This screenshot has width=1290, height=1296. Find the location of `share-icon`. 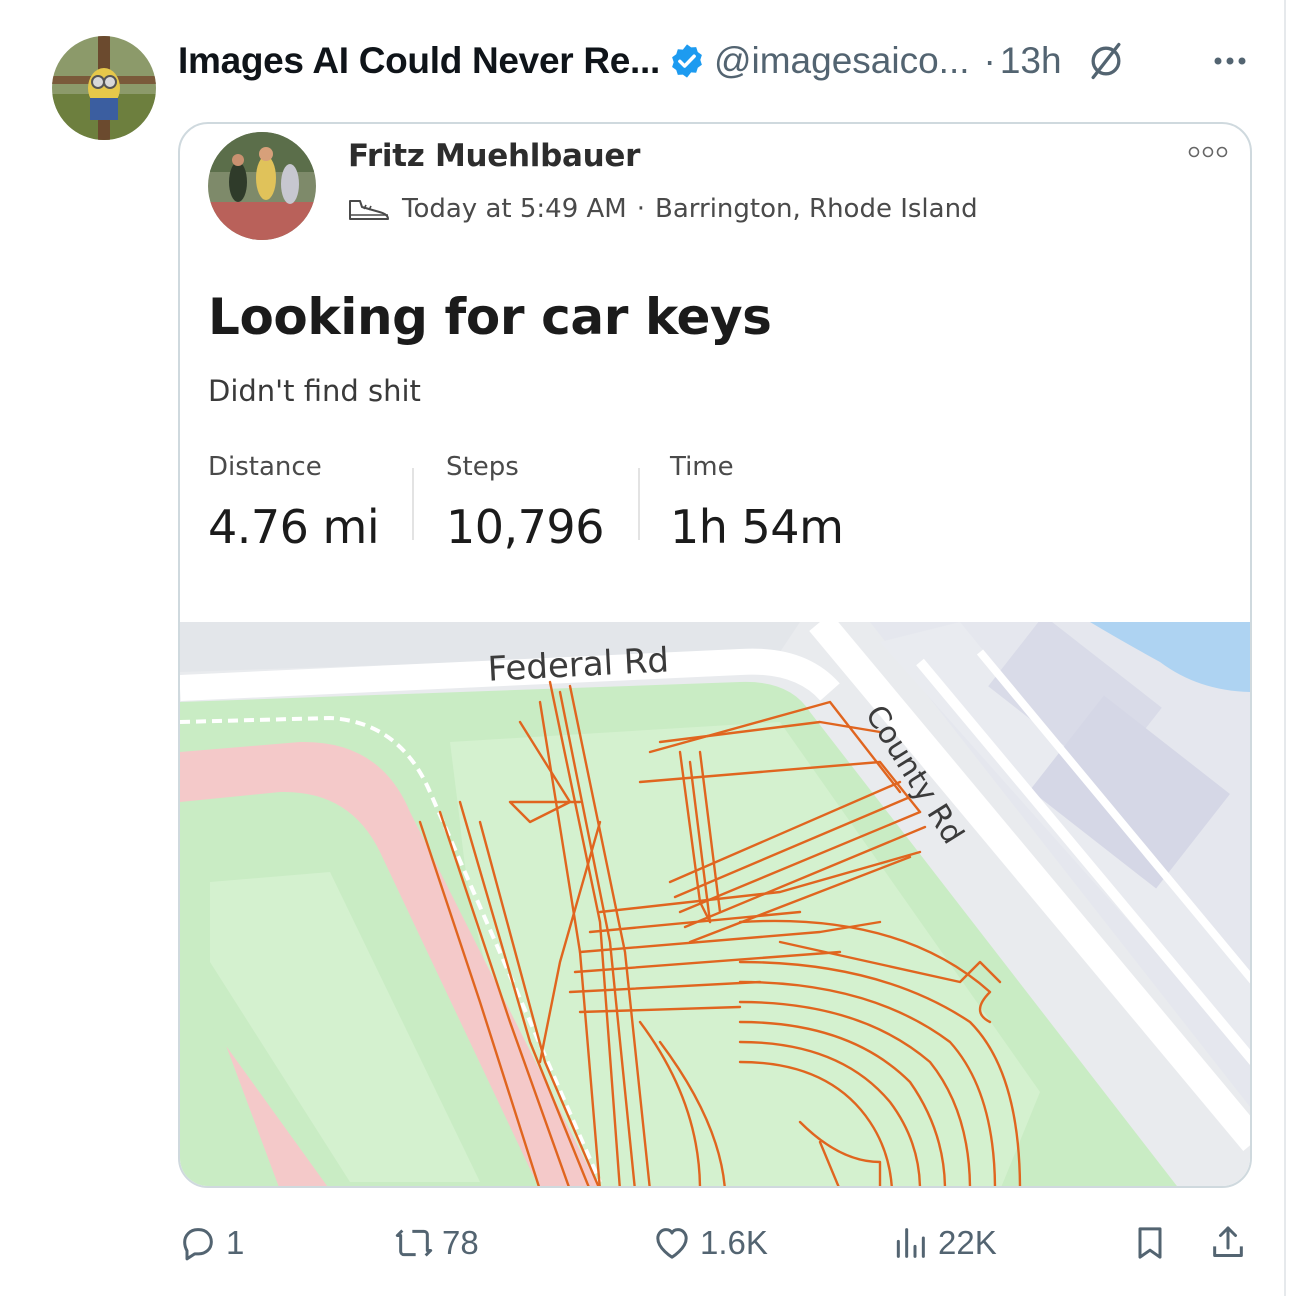

share-icon is located at coordinates (1228, 1241).